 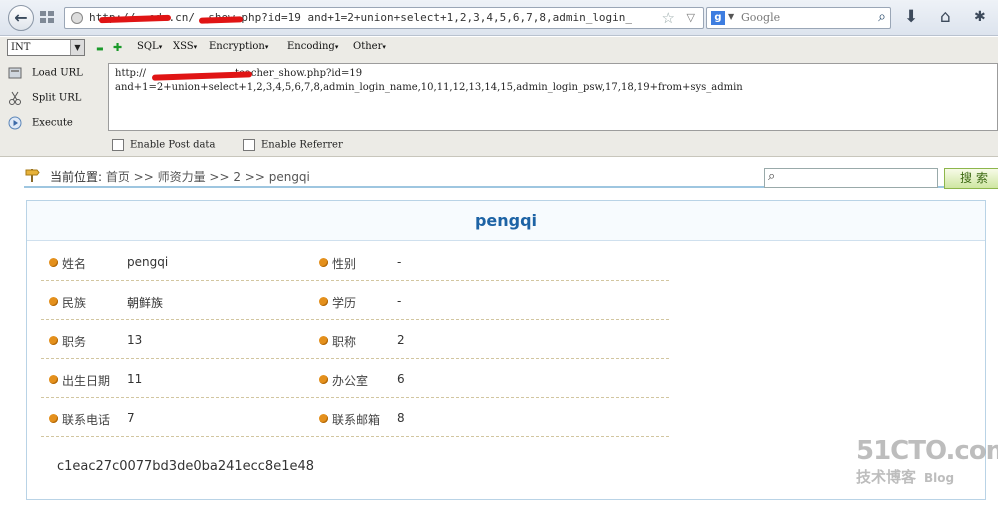 What do you see at coordinates (927, 461) in the screenshot?
I see `watermark-logo: 51CTO.com 技术博客 Blog` at bounding box center [927, 461].